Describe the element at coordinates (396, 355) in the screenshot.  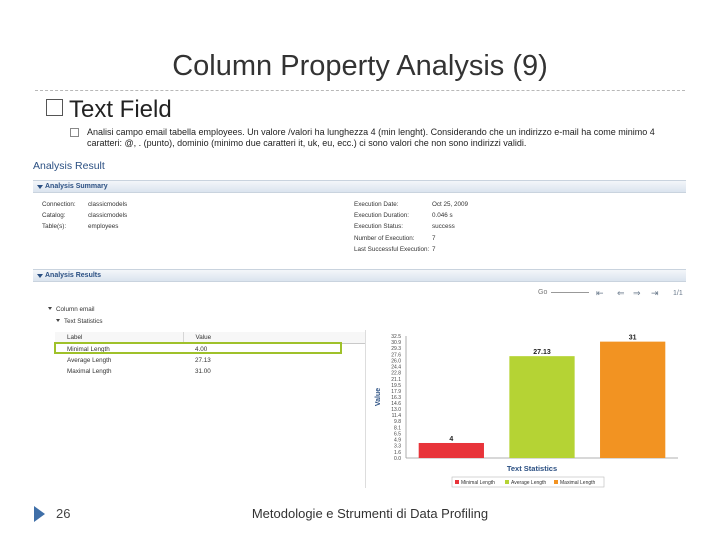
I see `y-tick-label: 27.6` at that location.